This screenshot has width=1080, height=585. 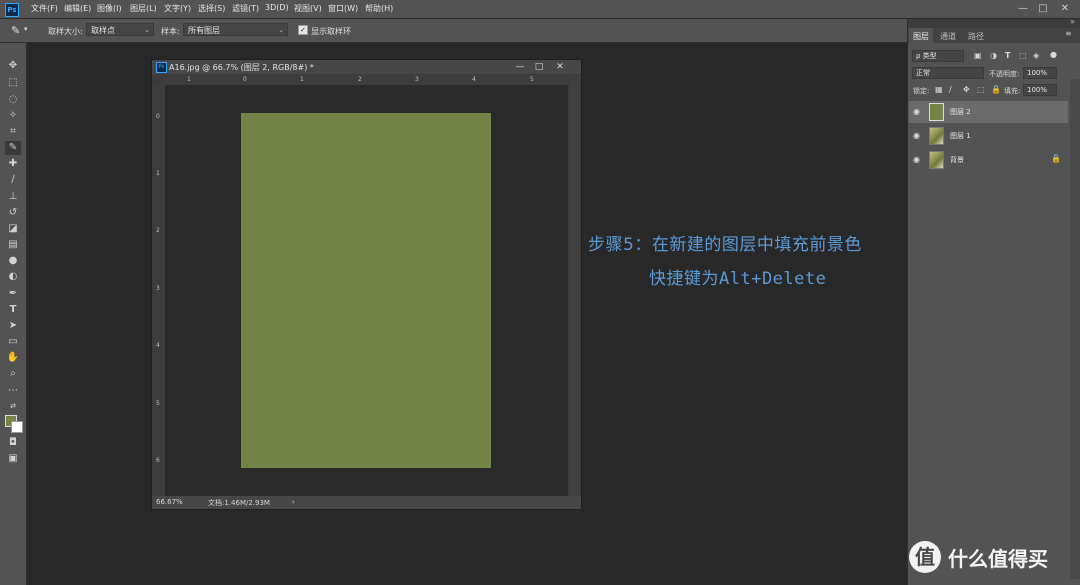 What do you see at coordinates (1023, 9) in the screenshot?
I see `window-minimize-button: —` at bounding box center [1023, 9].